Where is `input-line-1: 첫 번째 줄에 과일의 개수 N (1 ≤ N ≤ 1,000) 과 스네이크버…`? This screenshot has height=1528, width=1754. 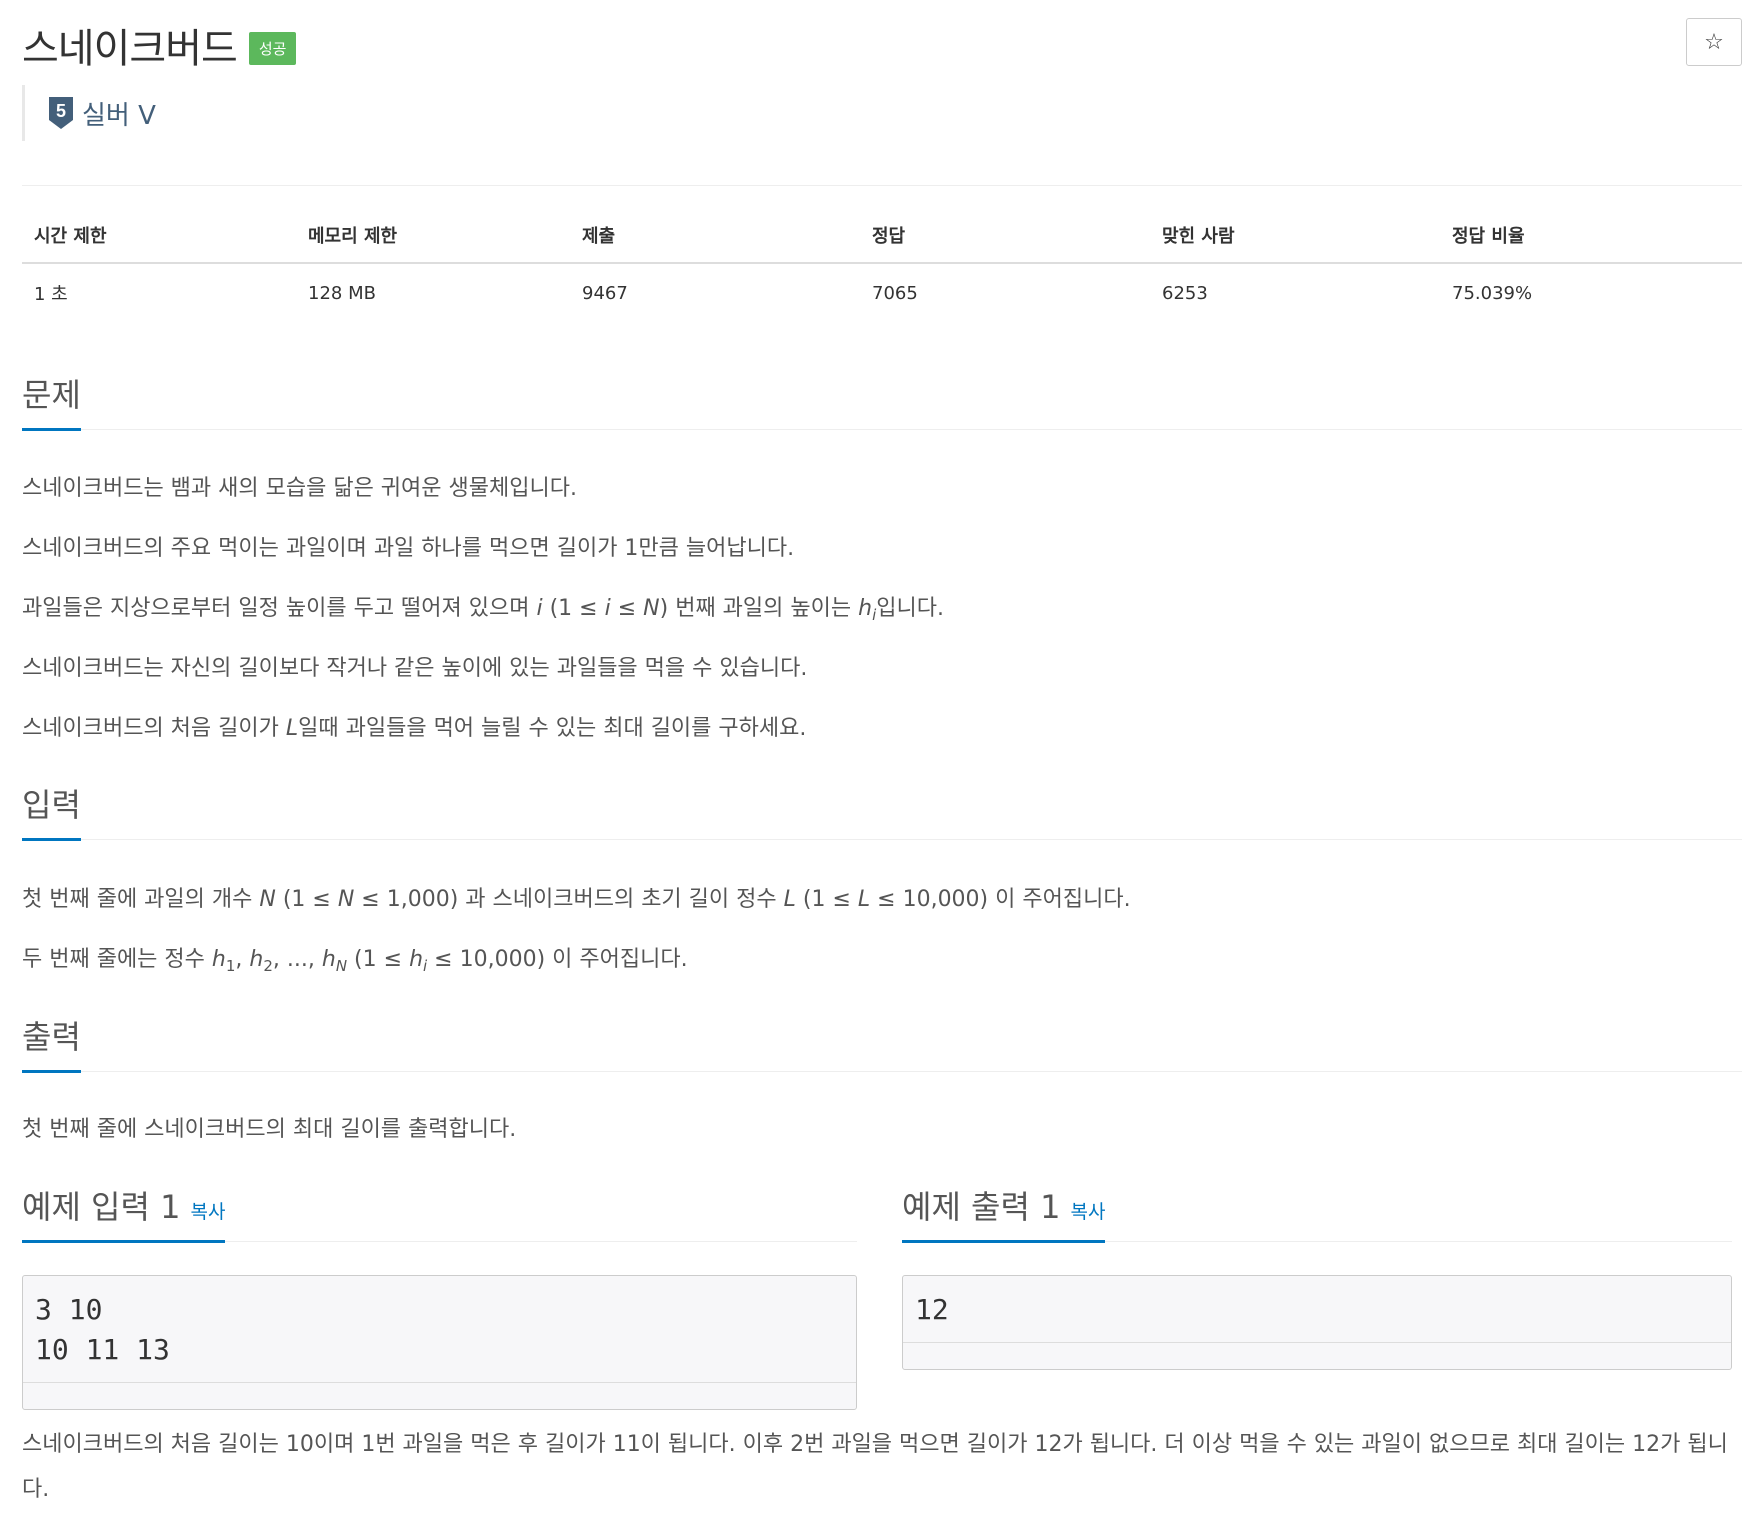 input-line-1: 첫 번째 줄에 과일의 개수 N (1 ≤ N ≤ 1,000) 과 스네이크버… is located at coordinates (576, 899).